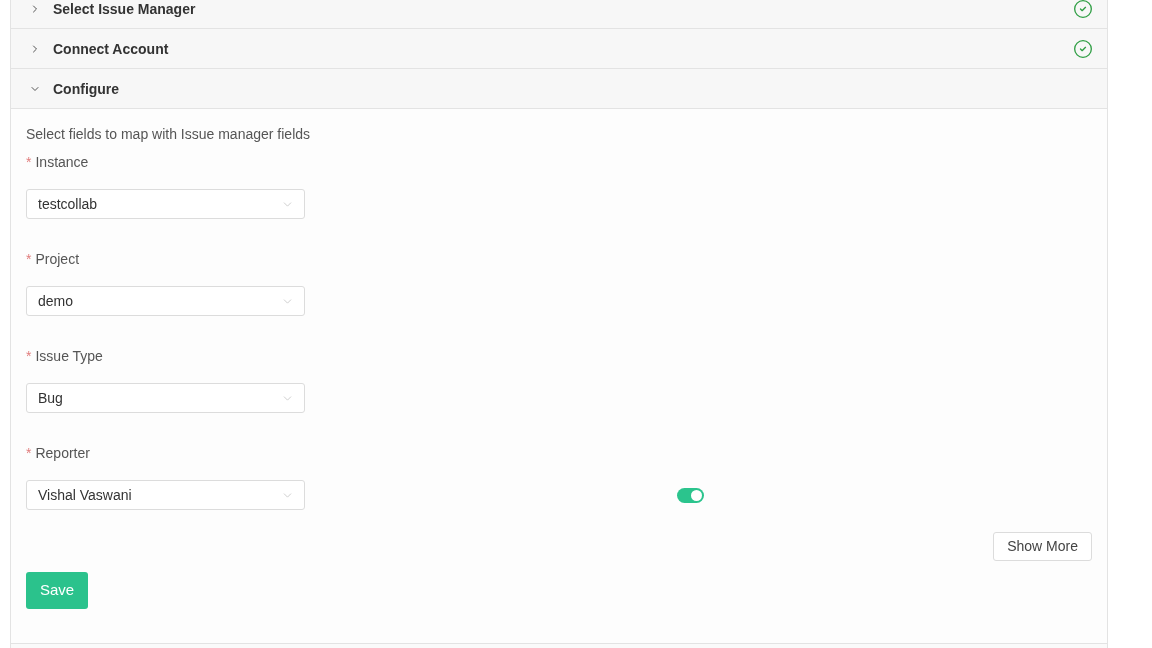 The width and height of the screenshot is (1152, 648). I want to click on accordion-header: Configure, so click(559, 89).